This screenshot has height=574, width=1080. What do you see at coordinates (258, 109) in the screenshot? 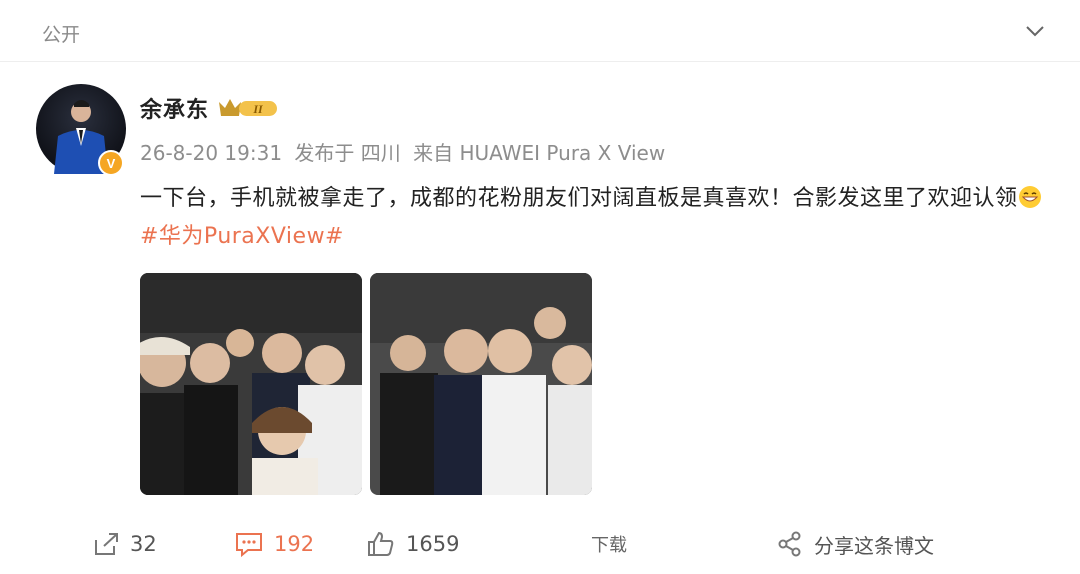
I see `member-level-text: II` at bounding box center [258, 109].